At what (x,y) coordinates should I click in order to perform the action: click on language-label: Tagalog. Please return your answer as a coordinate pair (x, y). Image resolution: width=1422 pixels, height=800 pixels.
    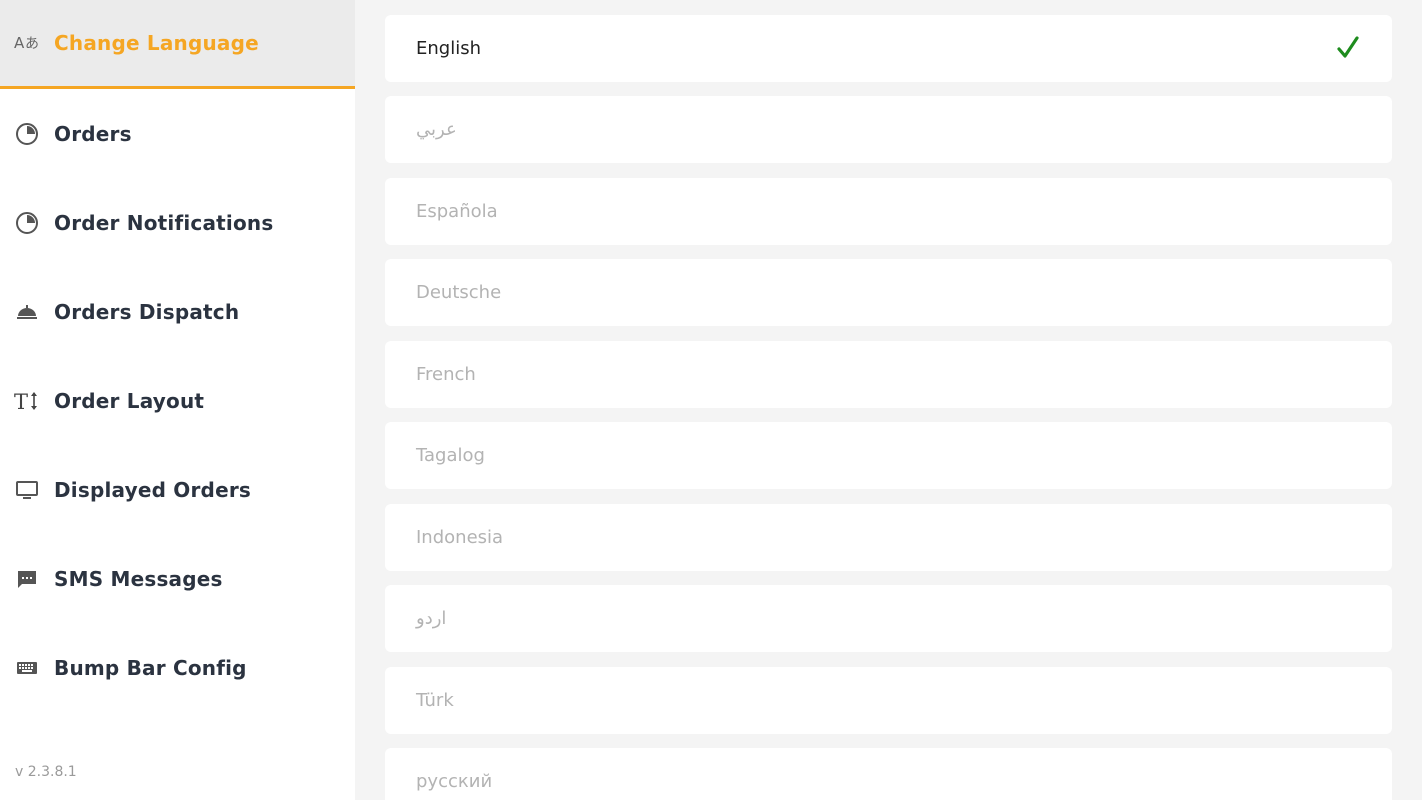
    Looking at the image, I should click on (450, 455).